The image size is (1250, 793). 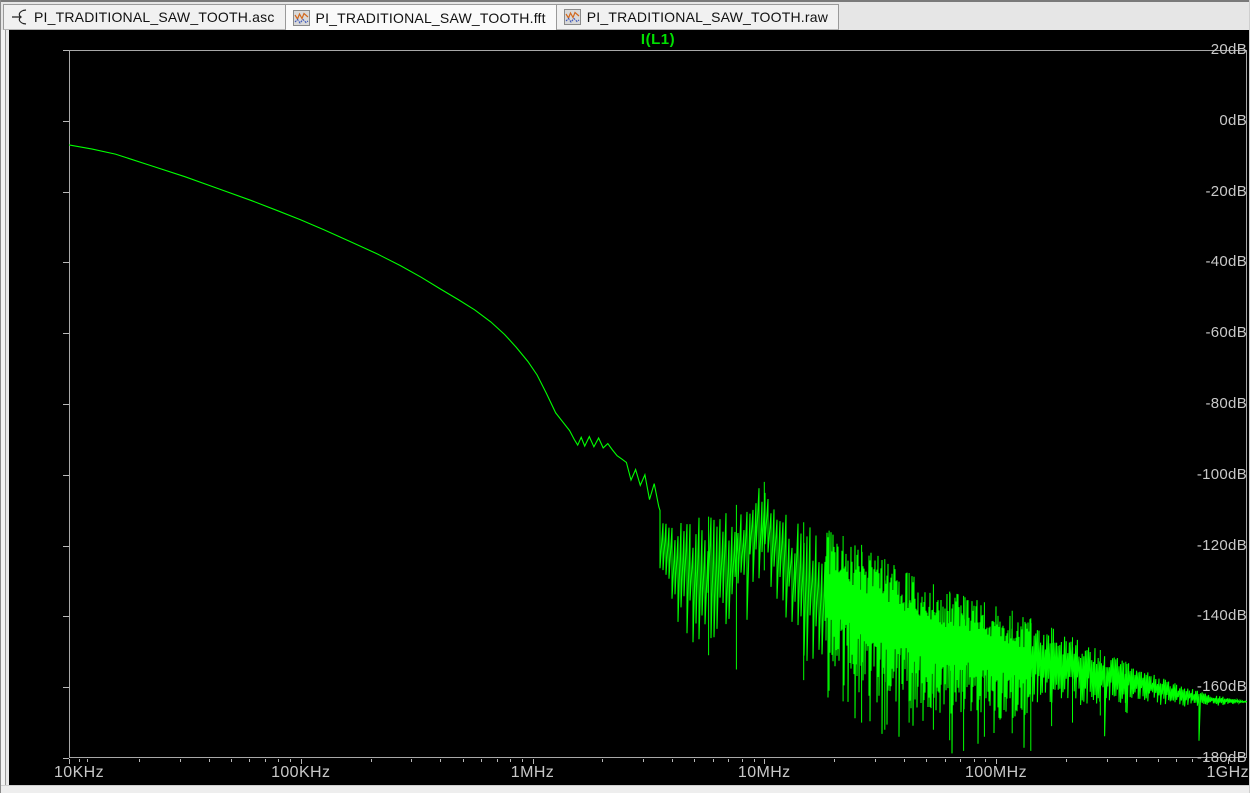 I want to click on x-axis-tick-label: 10MHz, so click(x=764, y=772).